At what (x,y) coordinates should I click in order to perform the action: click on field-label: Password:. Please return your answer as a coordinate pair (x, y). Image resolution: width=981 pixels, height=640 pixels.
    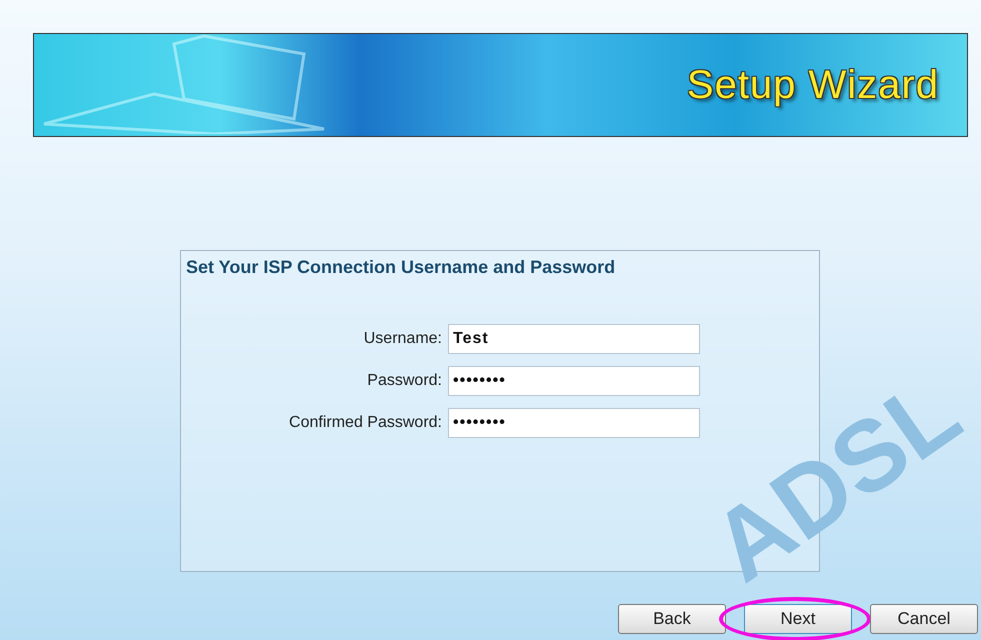
    Looking at the image, I should click on (404, 381).